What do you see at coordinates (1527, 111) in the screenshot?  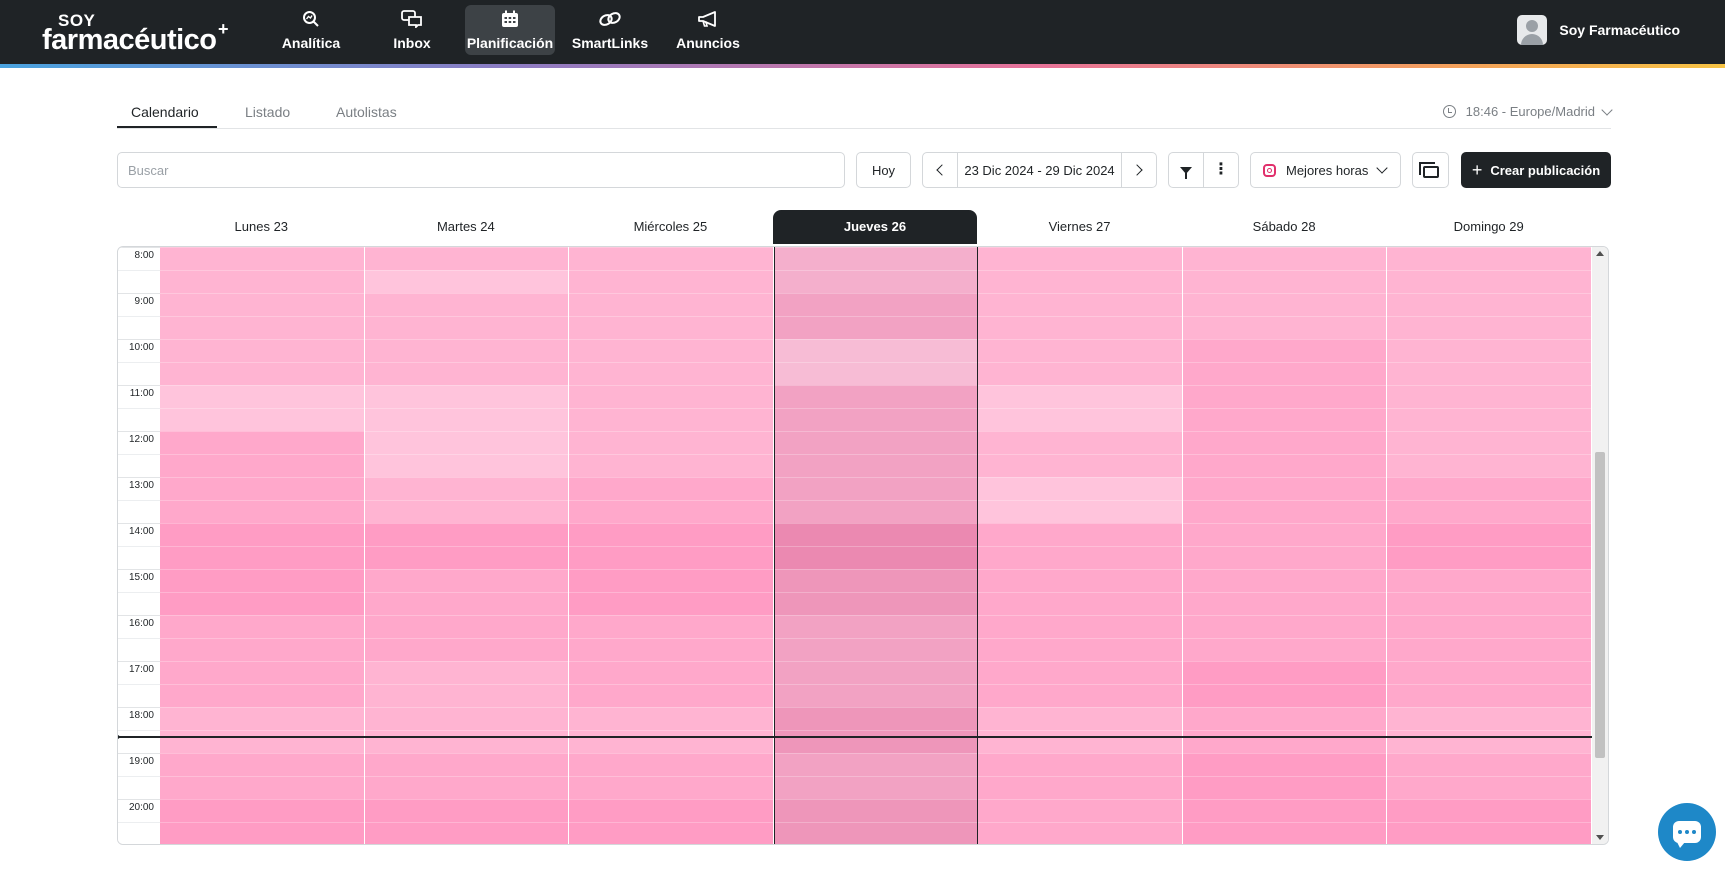 I see `timezone-selector: 18:46 - Europe/Madrid` at bounding box center [1527, 111].